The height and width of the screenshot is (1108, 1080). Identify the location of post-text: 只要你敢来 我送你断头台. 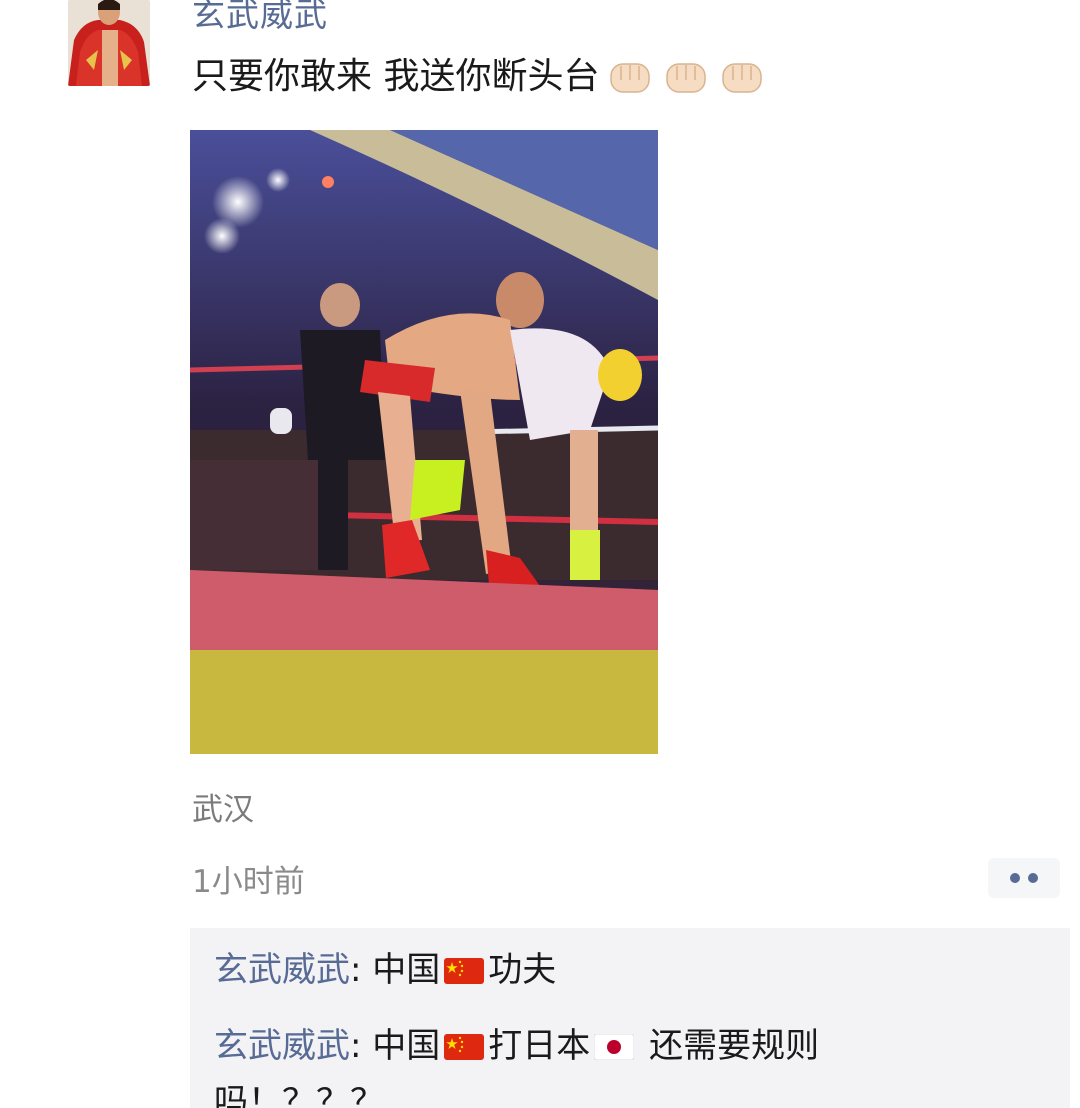
(478, 77).